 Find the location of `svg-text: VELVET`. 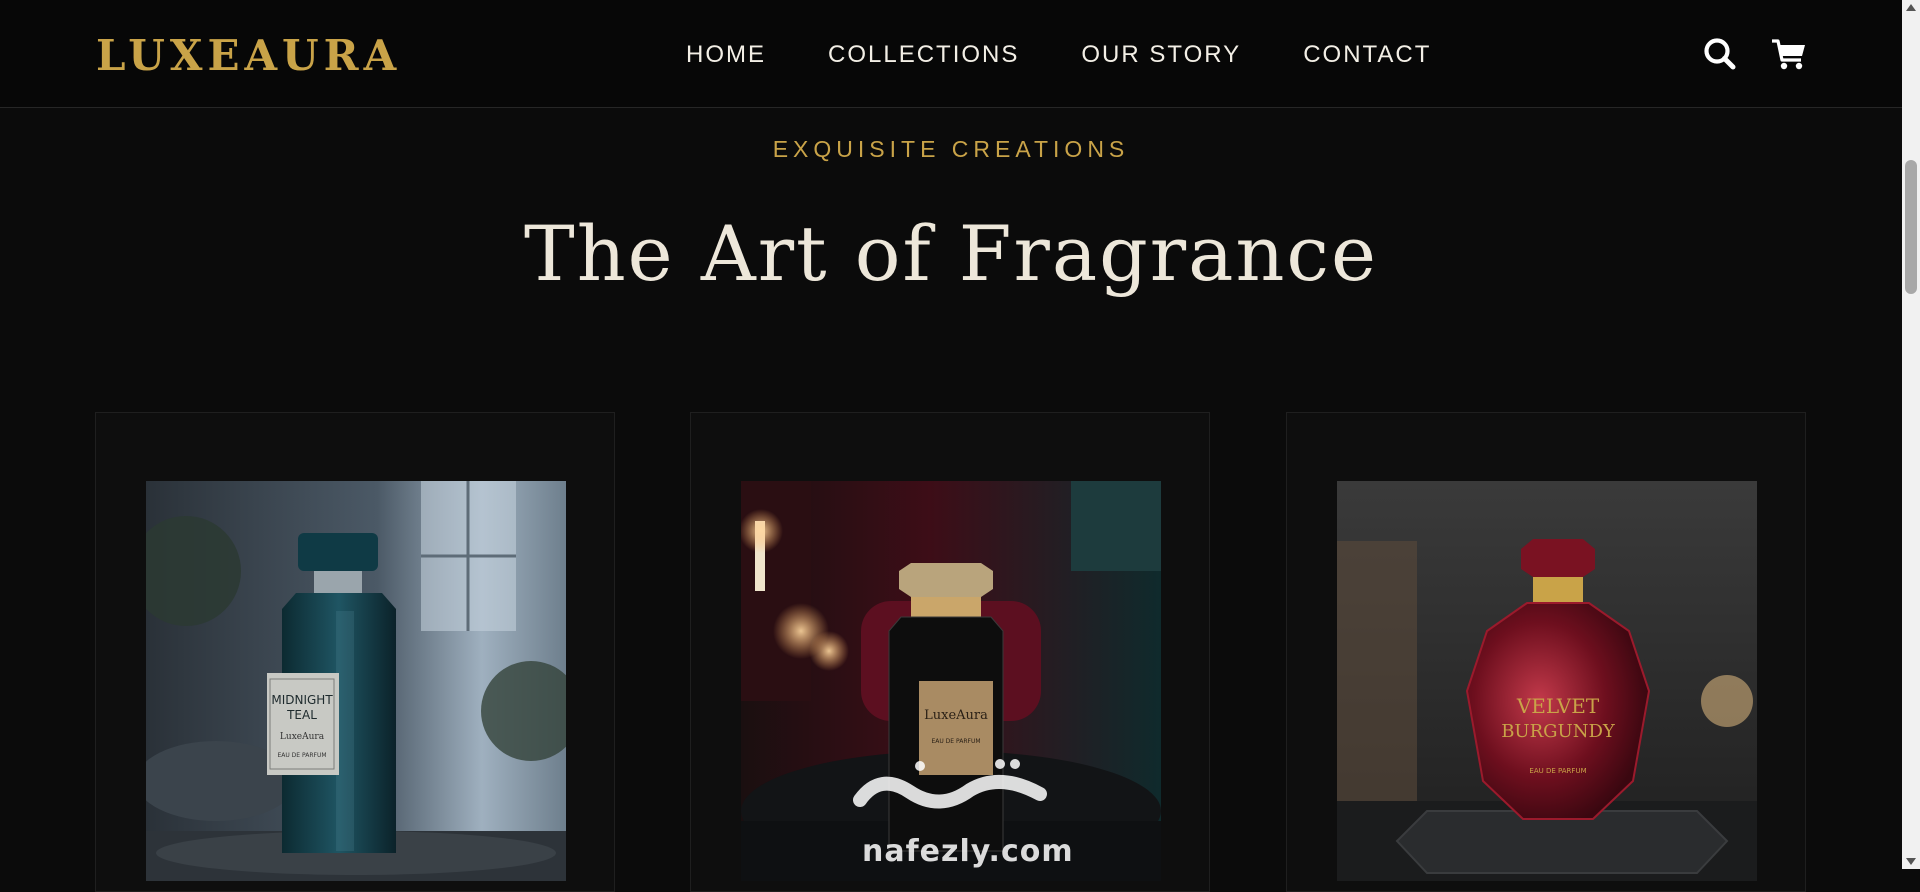

svg-text: VELVET is located at coordinates (1558, 706).